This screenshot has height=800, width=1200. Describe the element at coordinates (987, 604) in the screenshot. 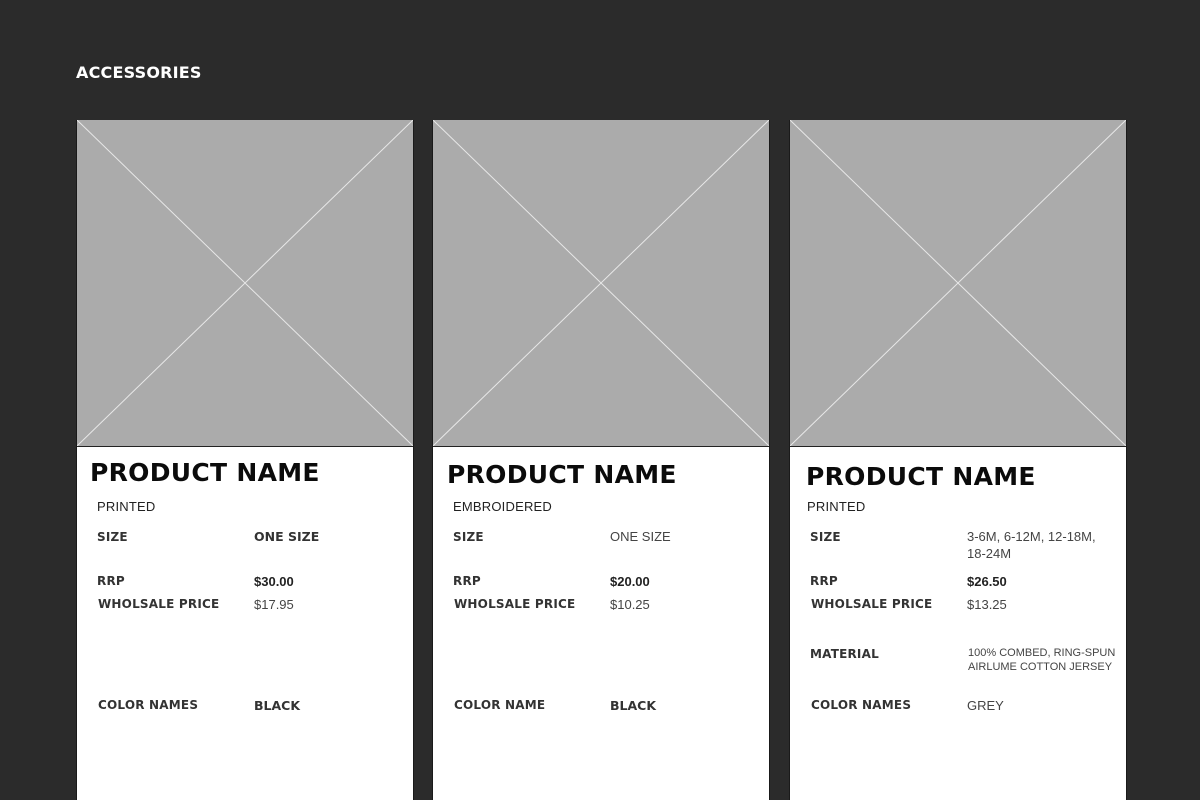

I see `wholesale-value: $13.25` at that location.